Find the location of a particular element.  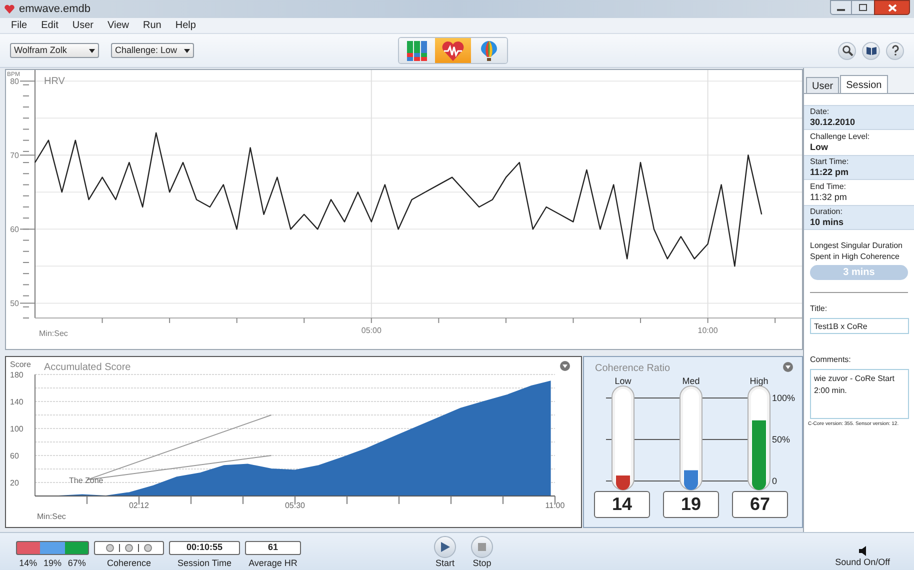

tube-label: High is located at coordinates (759, 381).